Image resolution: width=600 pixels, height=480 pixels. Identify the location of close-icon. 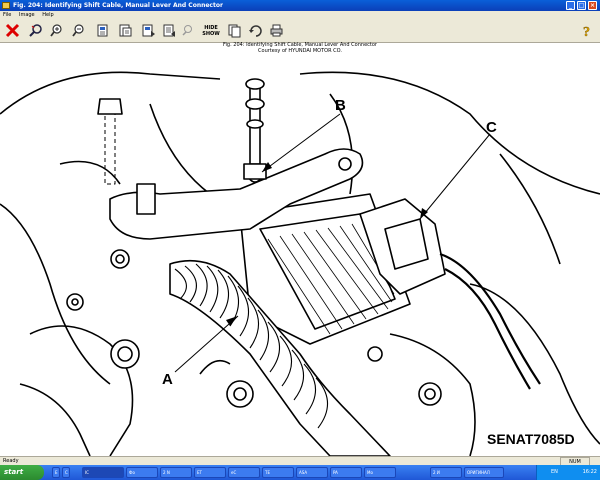
(12, 30).